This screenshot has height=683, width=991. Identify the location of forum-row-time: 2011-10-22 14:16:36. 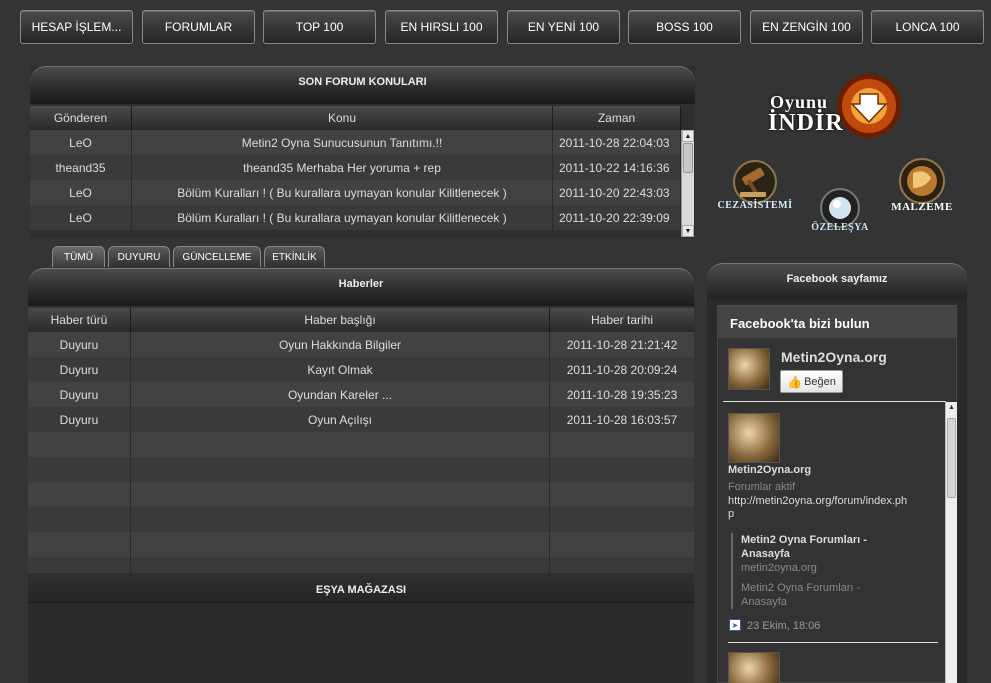
(617, 167).